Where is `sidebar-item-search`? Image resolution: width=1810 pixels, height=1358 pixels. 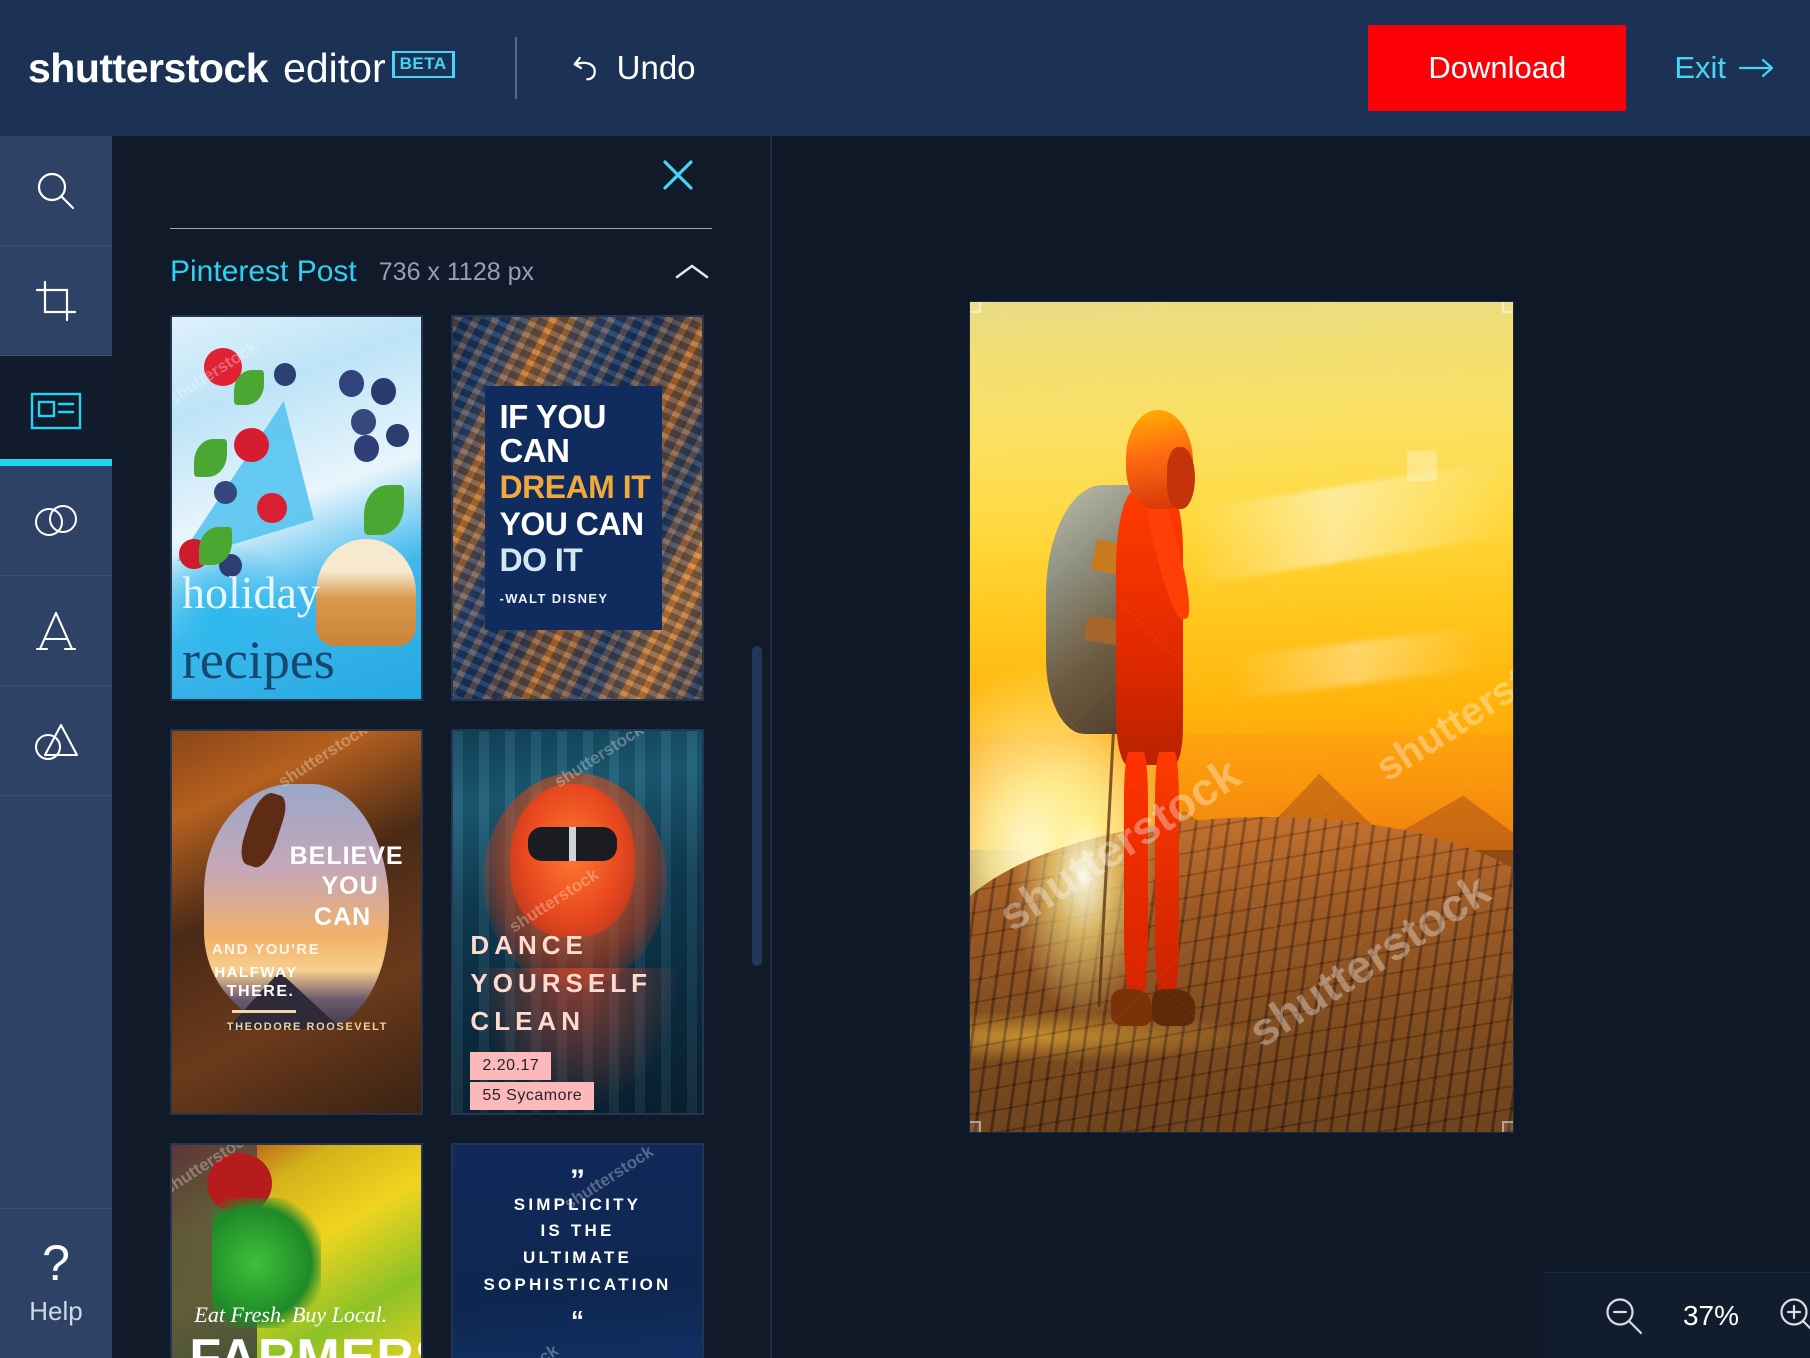 sidebar-item-search is located at coordinates (56, 191).